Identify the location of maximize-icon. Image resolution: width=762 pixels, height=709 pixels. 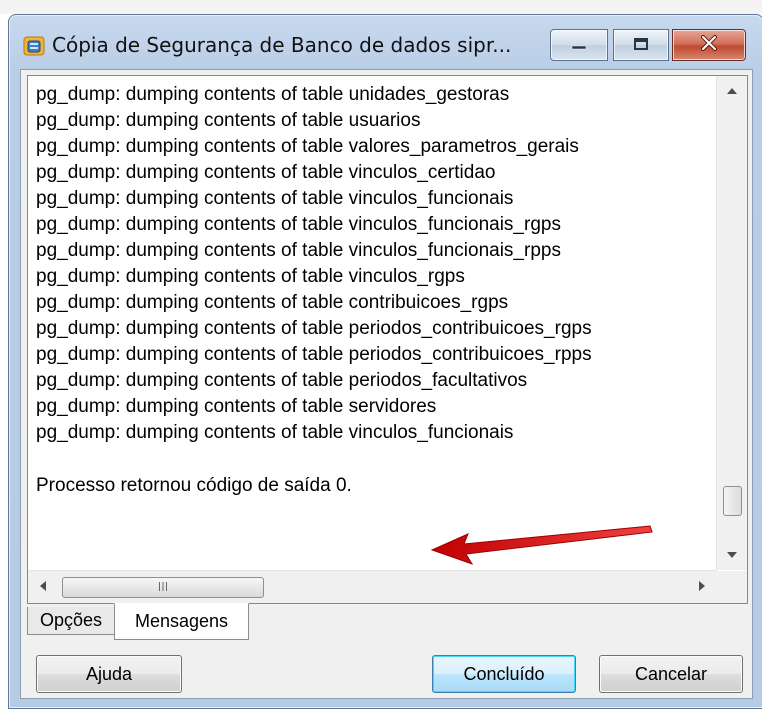
(641, 45).